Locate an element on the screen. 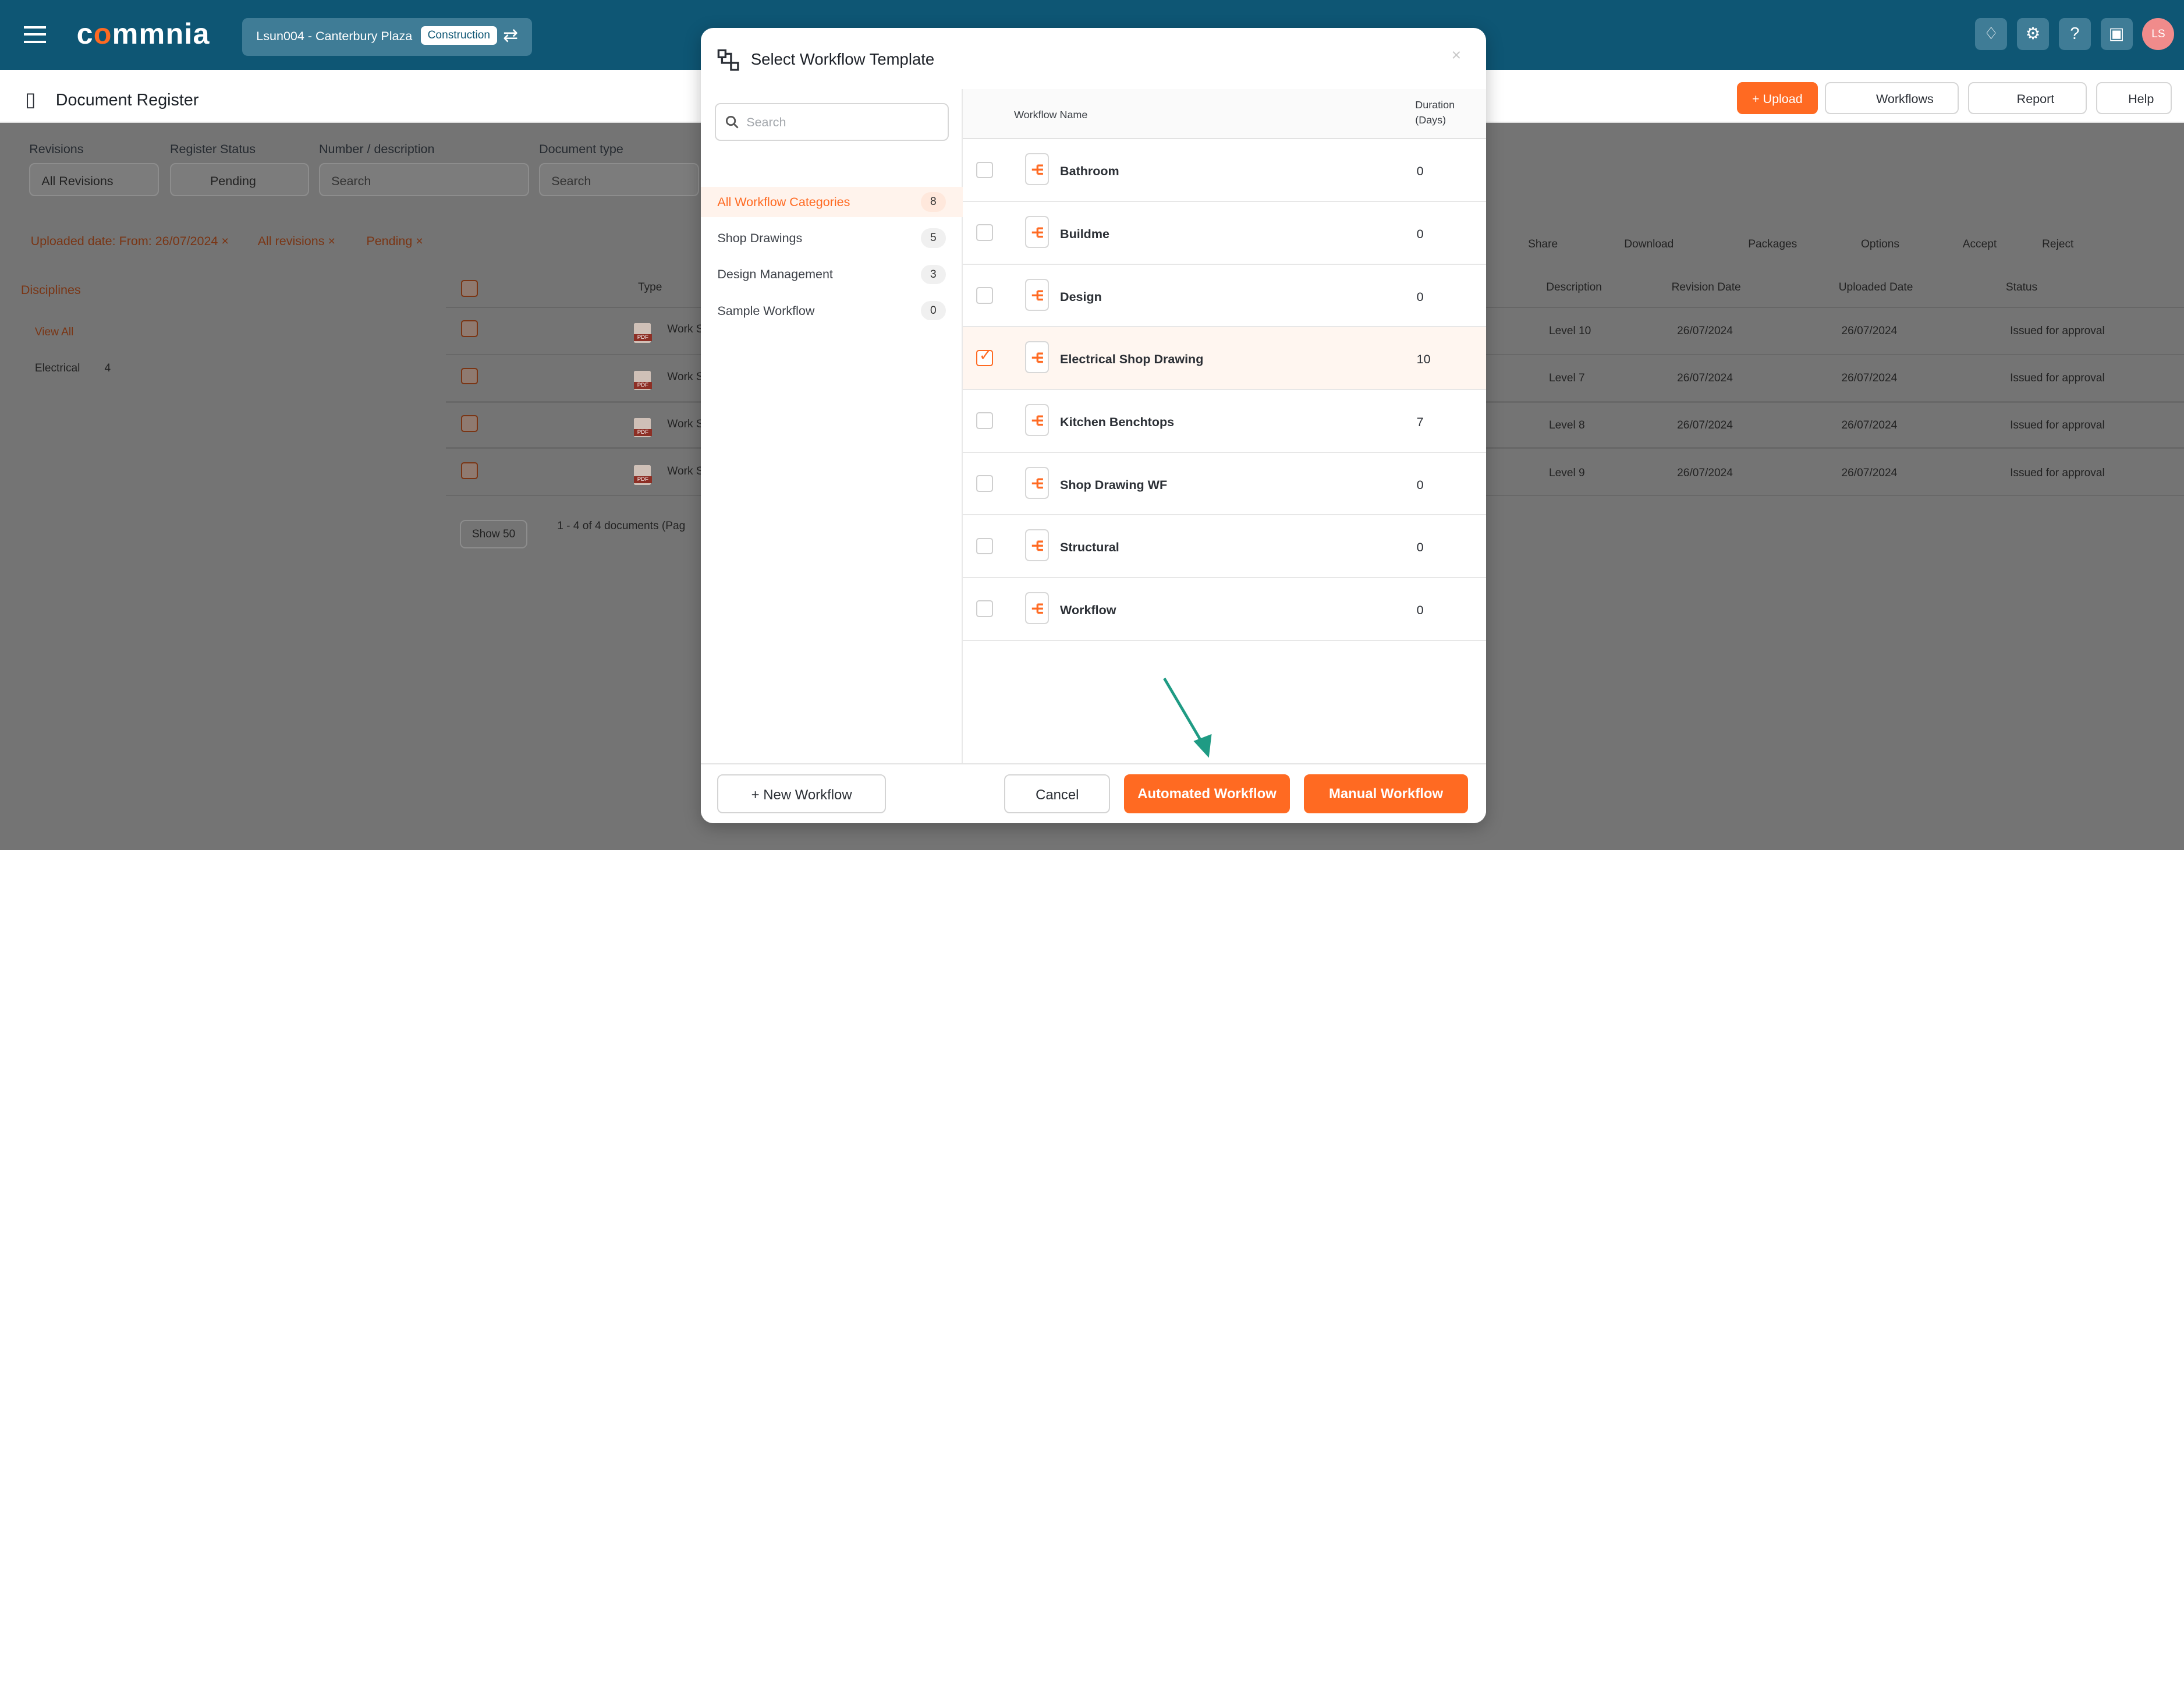 Image resolution: width=2184 pixels, height=1700 pixels. workflow-name: Electrical Shop Drawing is located at coordinates (1132, 359).